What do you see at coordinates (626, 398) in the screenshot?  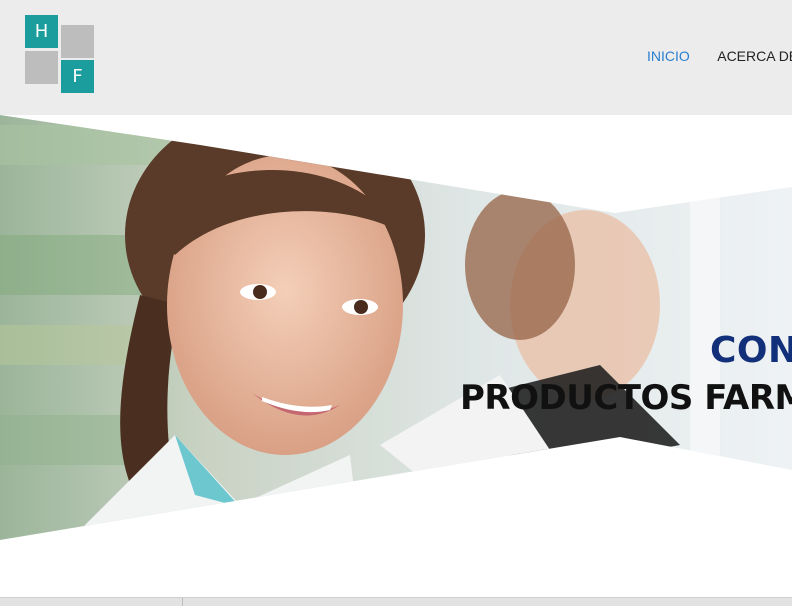 I see `hero-headline-line2: PRODUCTOS FARMA` at bounding box center [626, 398].